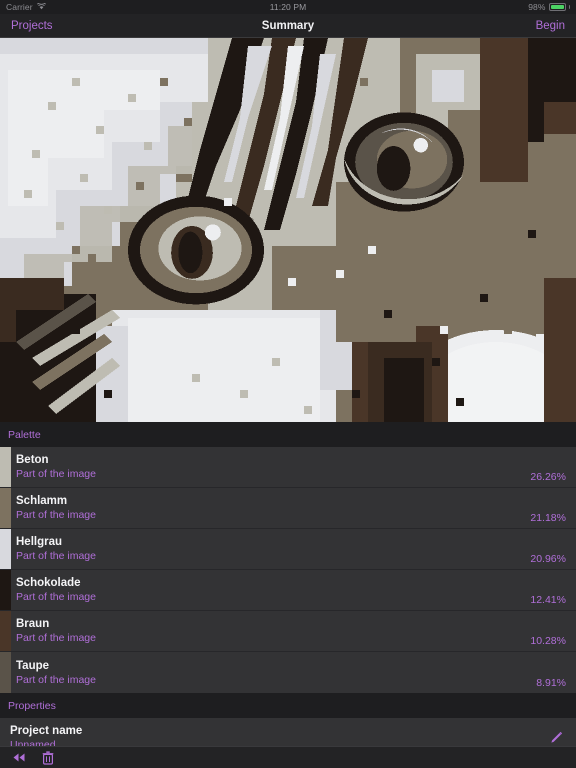 The height and width of the screenshot is (768, 576). Describe the element at coordinates (288, 672) in the screenshot. I see `palette-row: Taupe Part of the image 8.91%` at that location.